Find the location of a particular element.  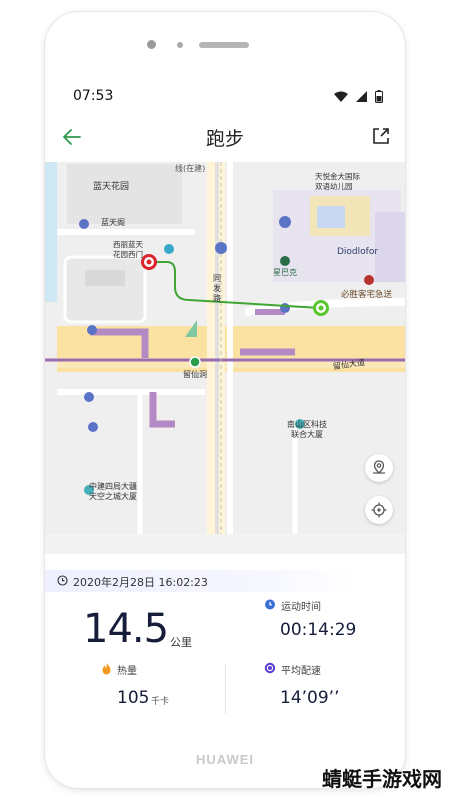

calories-unit: 千卡 is located at coordinates (160, 702).